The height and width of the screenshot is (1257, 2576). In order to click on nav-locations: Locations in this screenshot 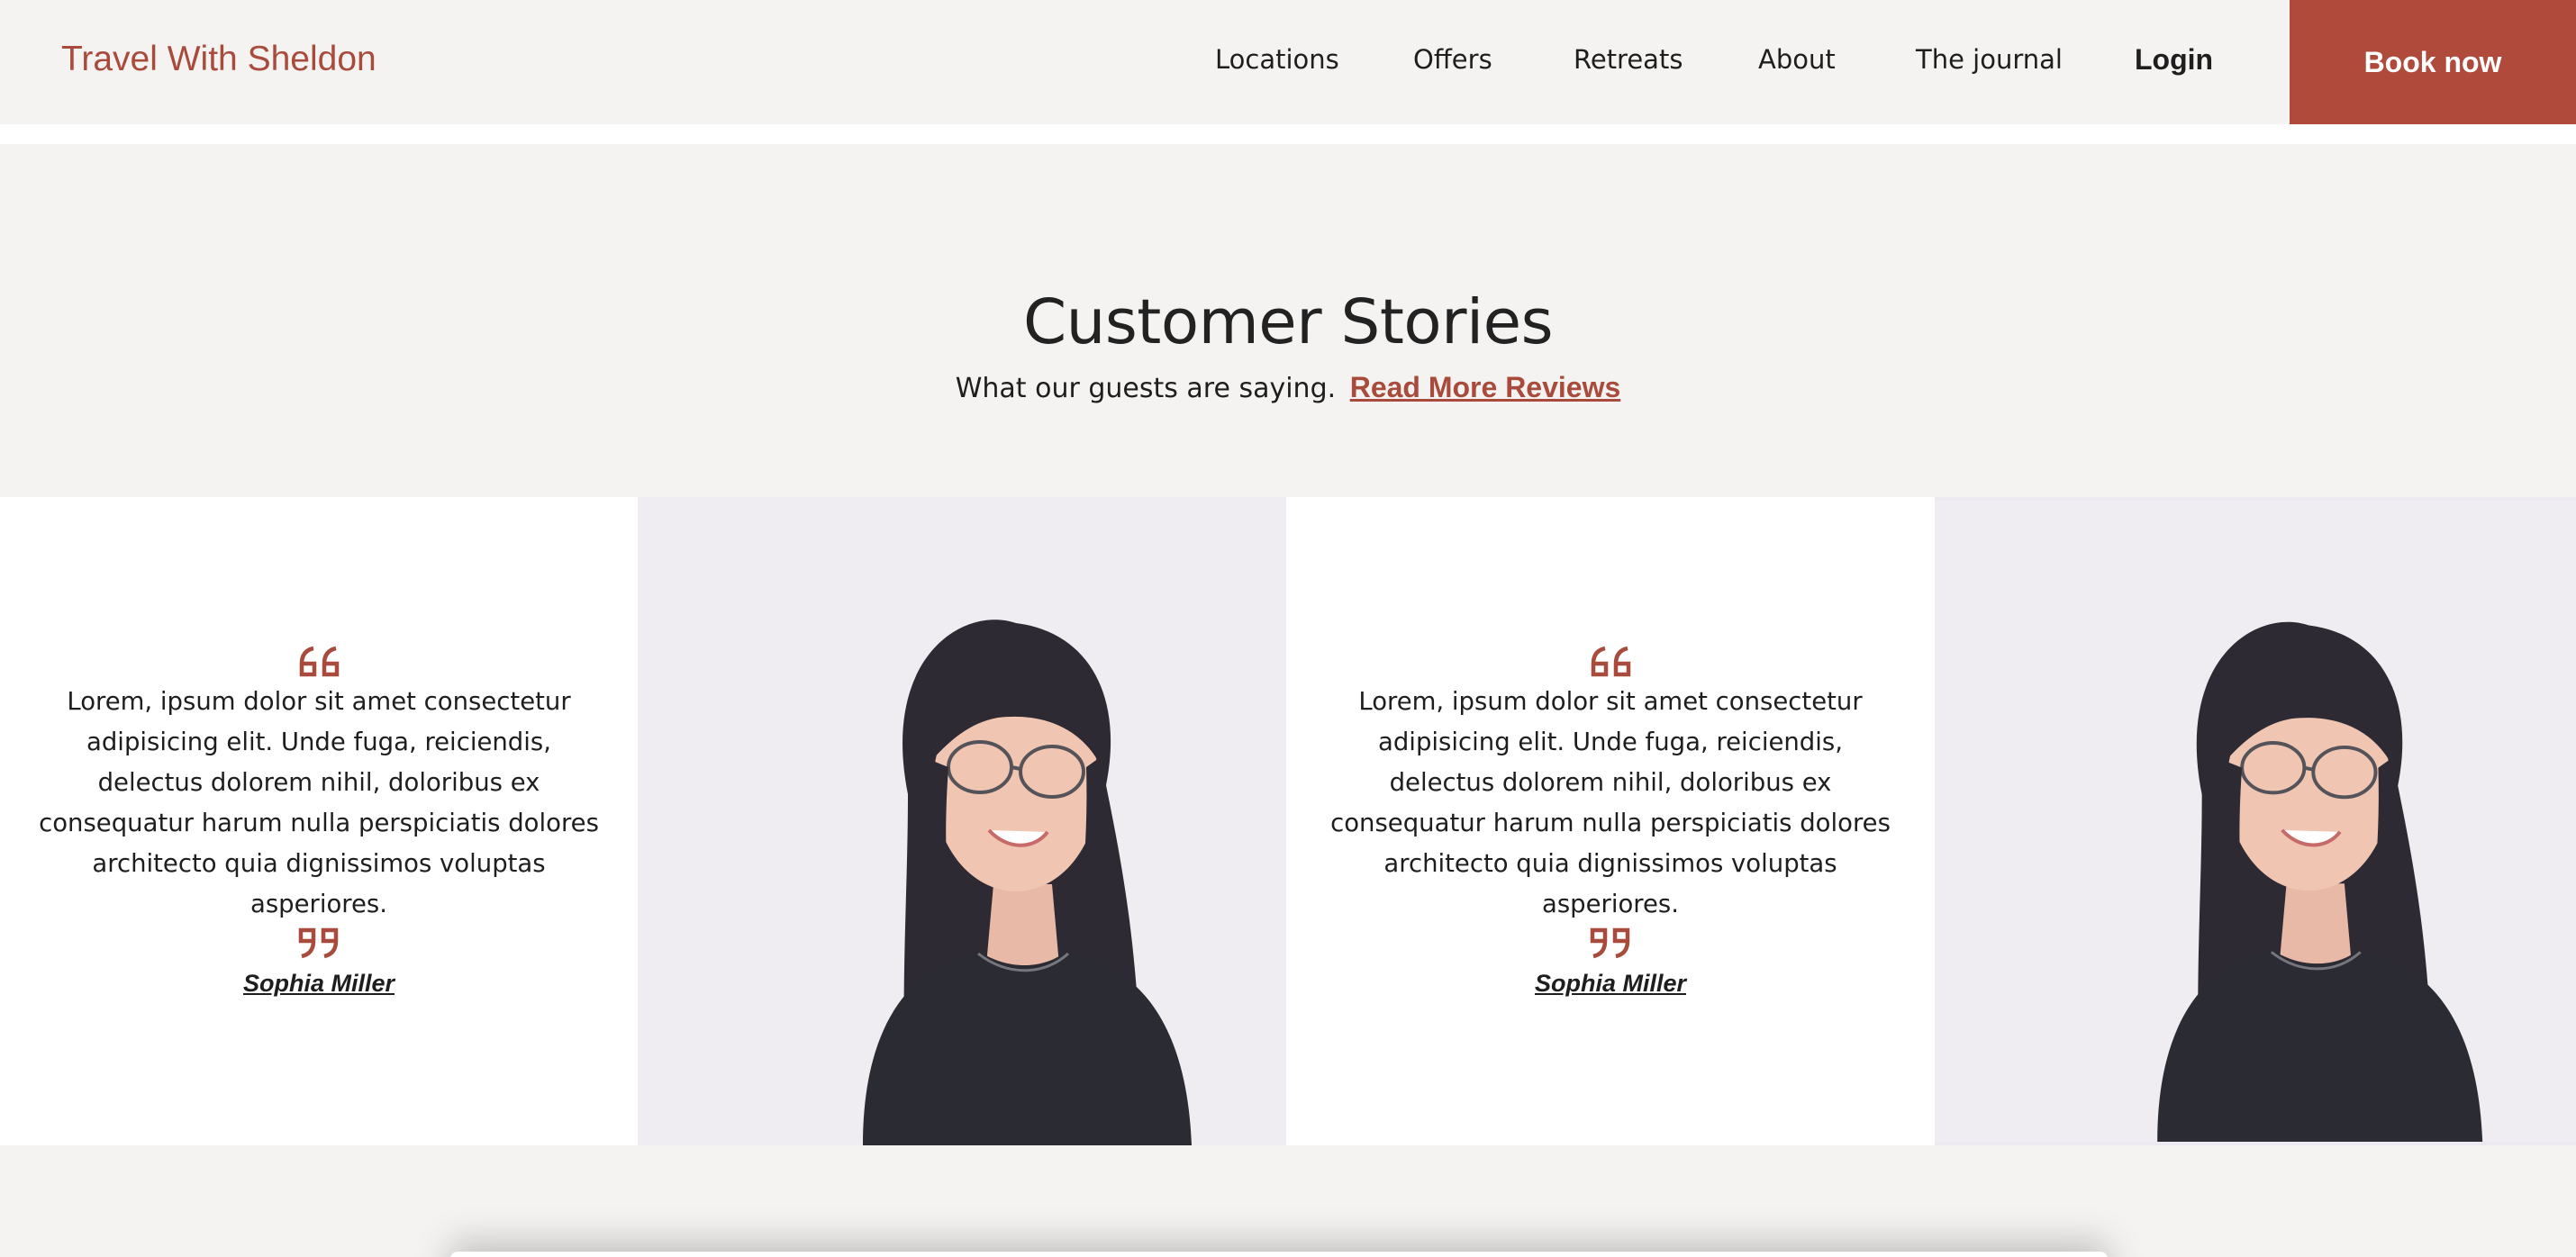, I will do `click(1277, 59)`.